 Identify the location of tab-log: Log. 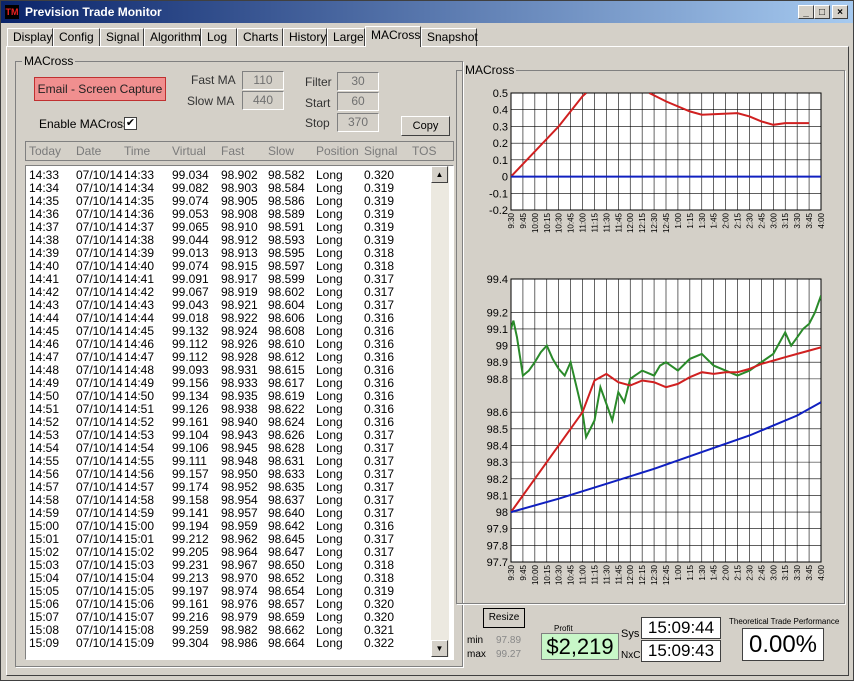
(219, 37).